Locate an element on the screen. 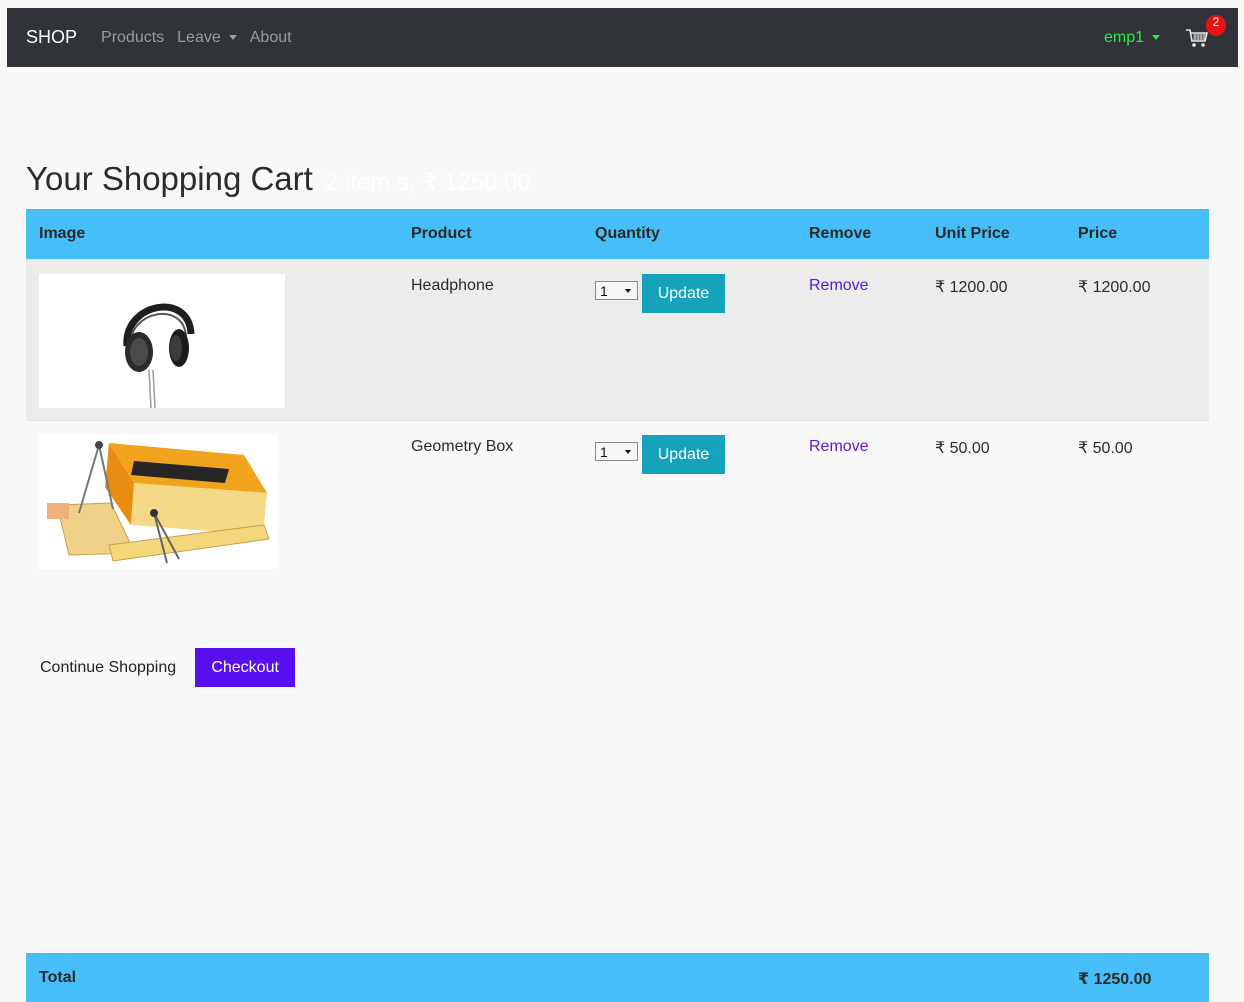 This screenshot has width=1244, height=1002. header-quantity: Quantity is located at coordinates (627, 233).